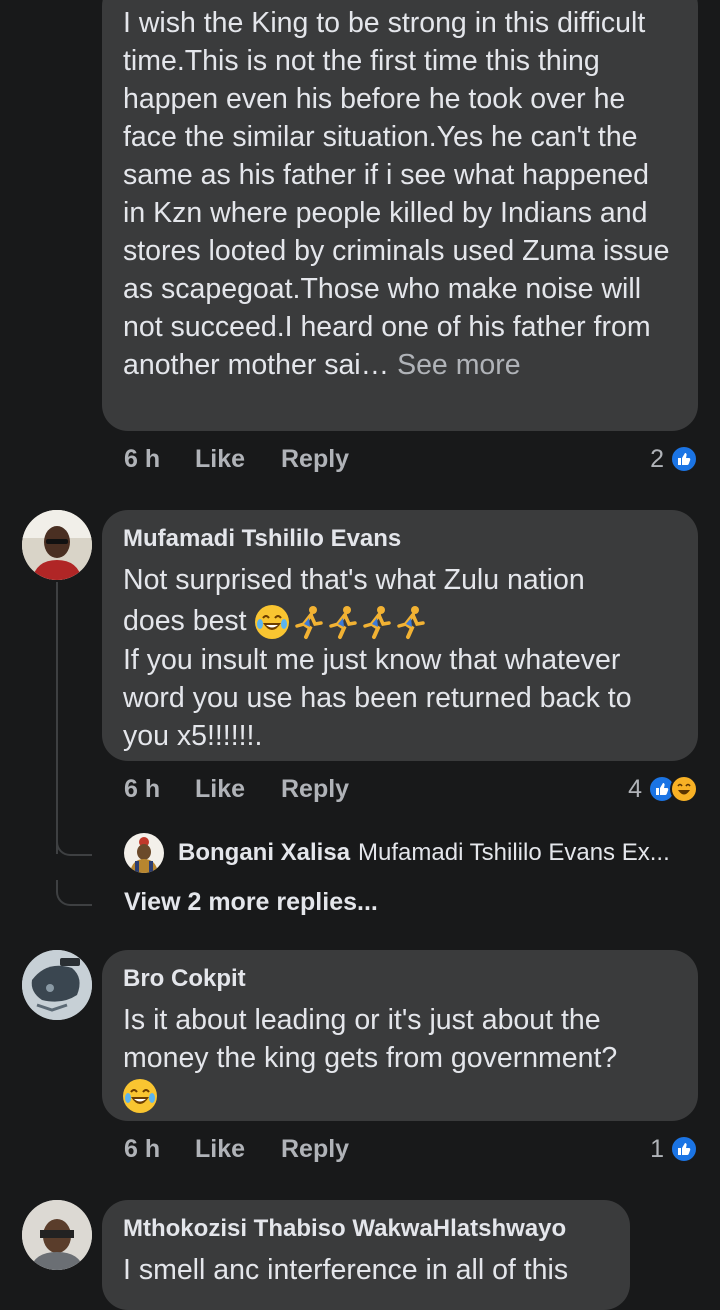 This screenshot has width=720, height=1310. I want to click on reaction-summary: 1, so click(674, 1149).